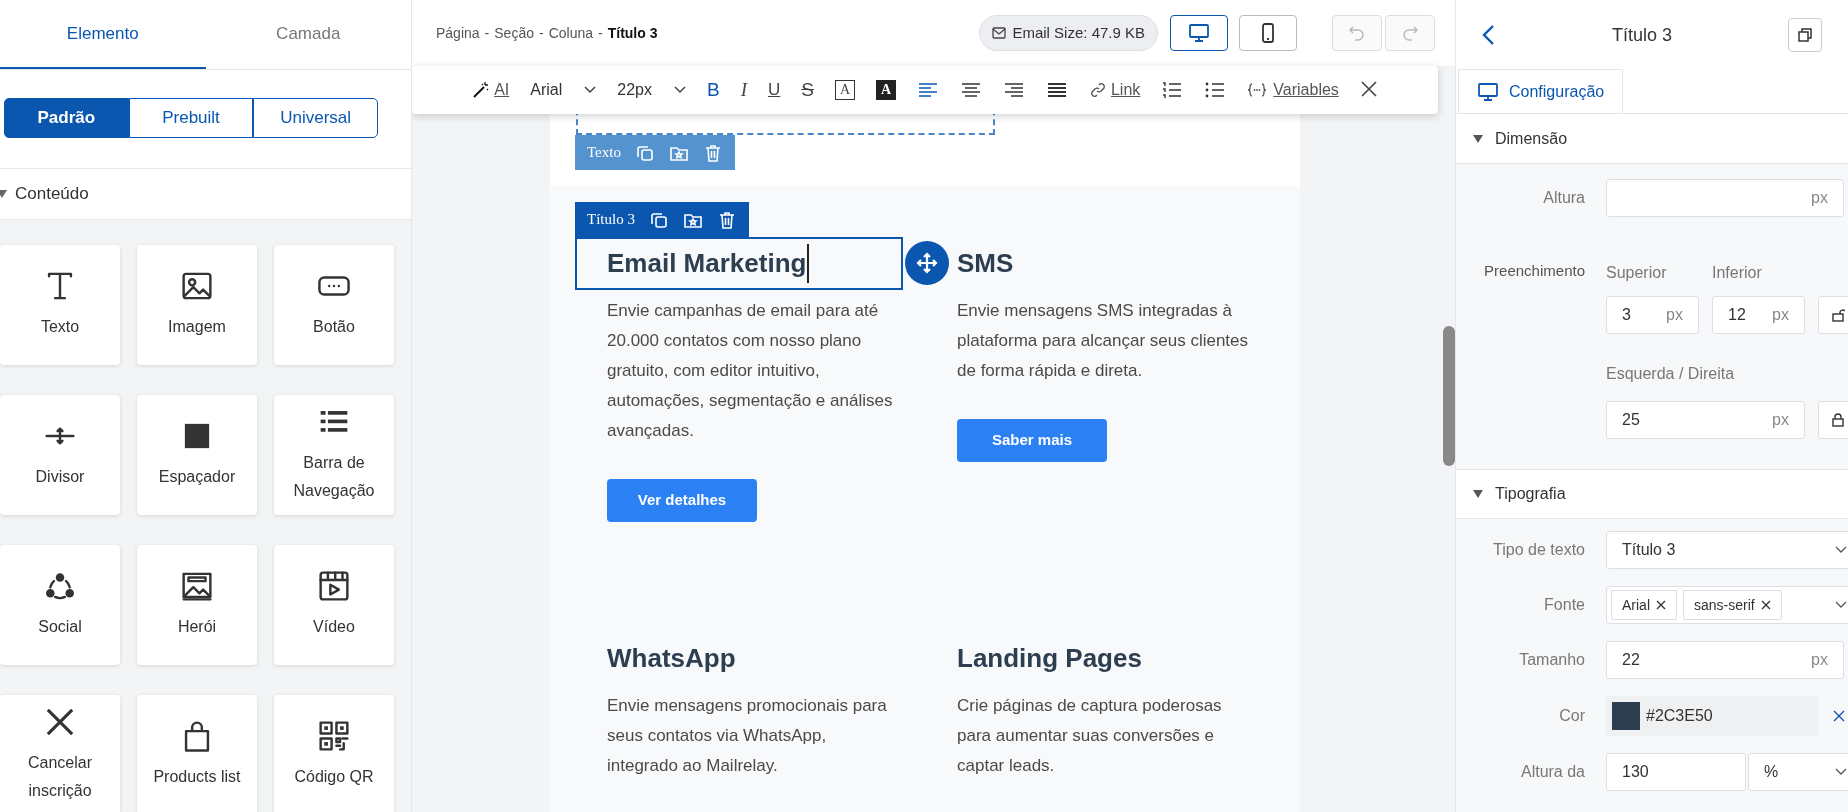 The width and height of the screenshot is (1848, 812). Describe the element at coordinates (1032, 440) in the screenshot. I see `cta-button: Saber mais` at that location.